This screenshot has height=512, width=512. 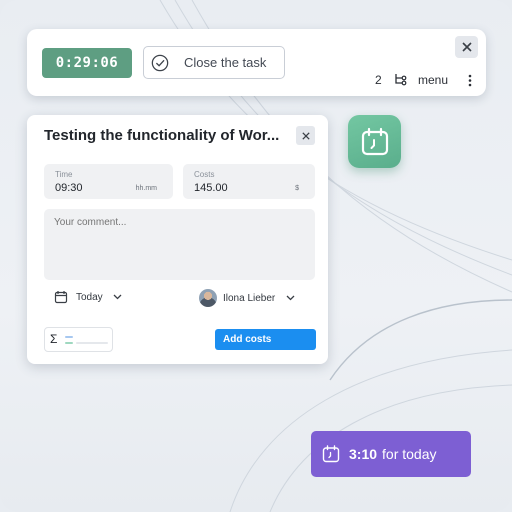 I want to click on calendar-clock-glyph, so click(x=374, y=141).